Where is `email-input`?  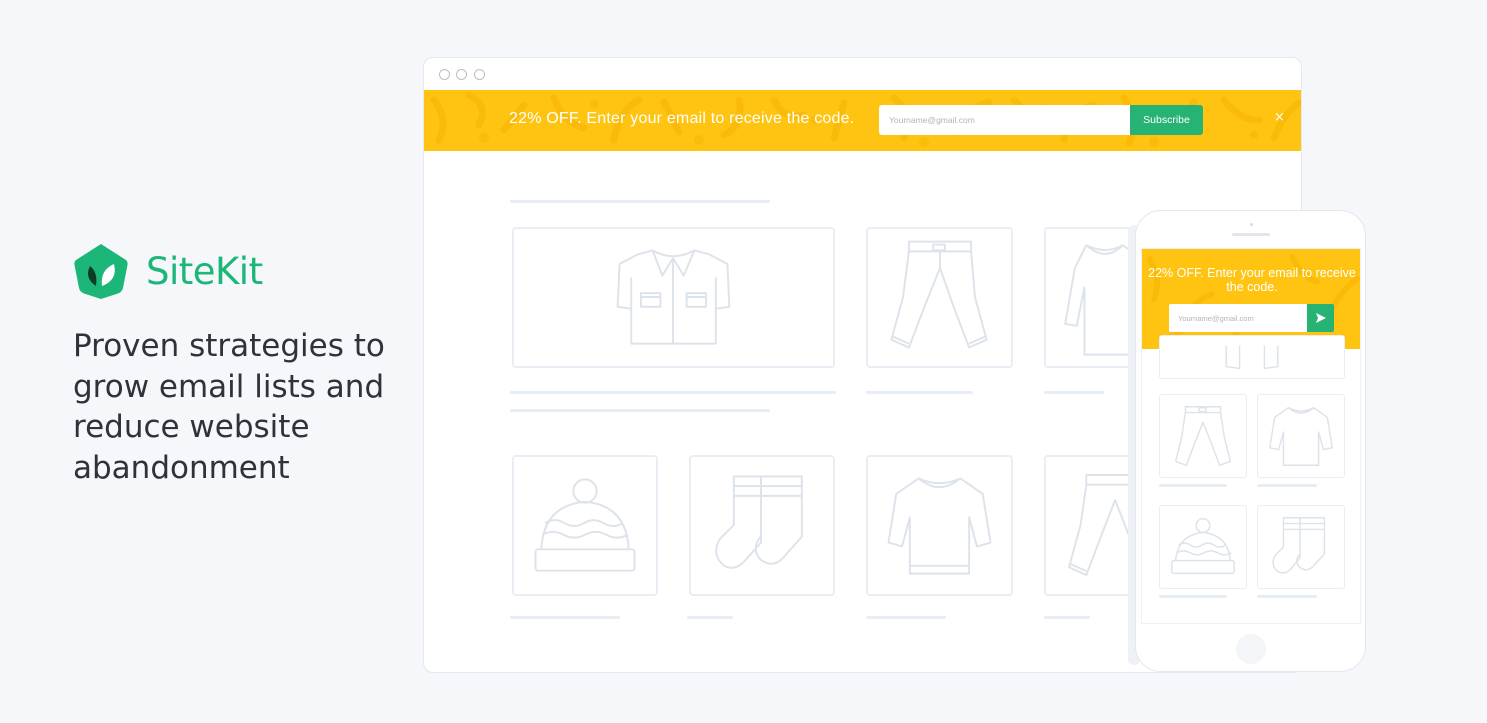 email-input is located at coordinates (1005, 120).